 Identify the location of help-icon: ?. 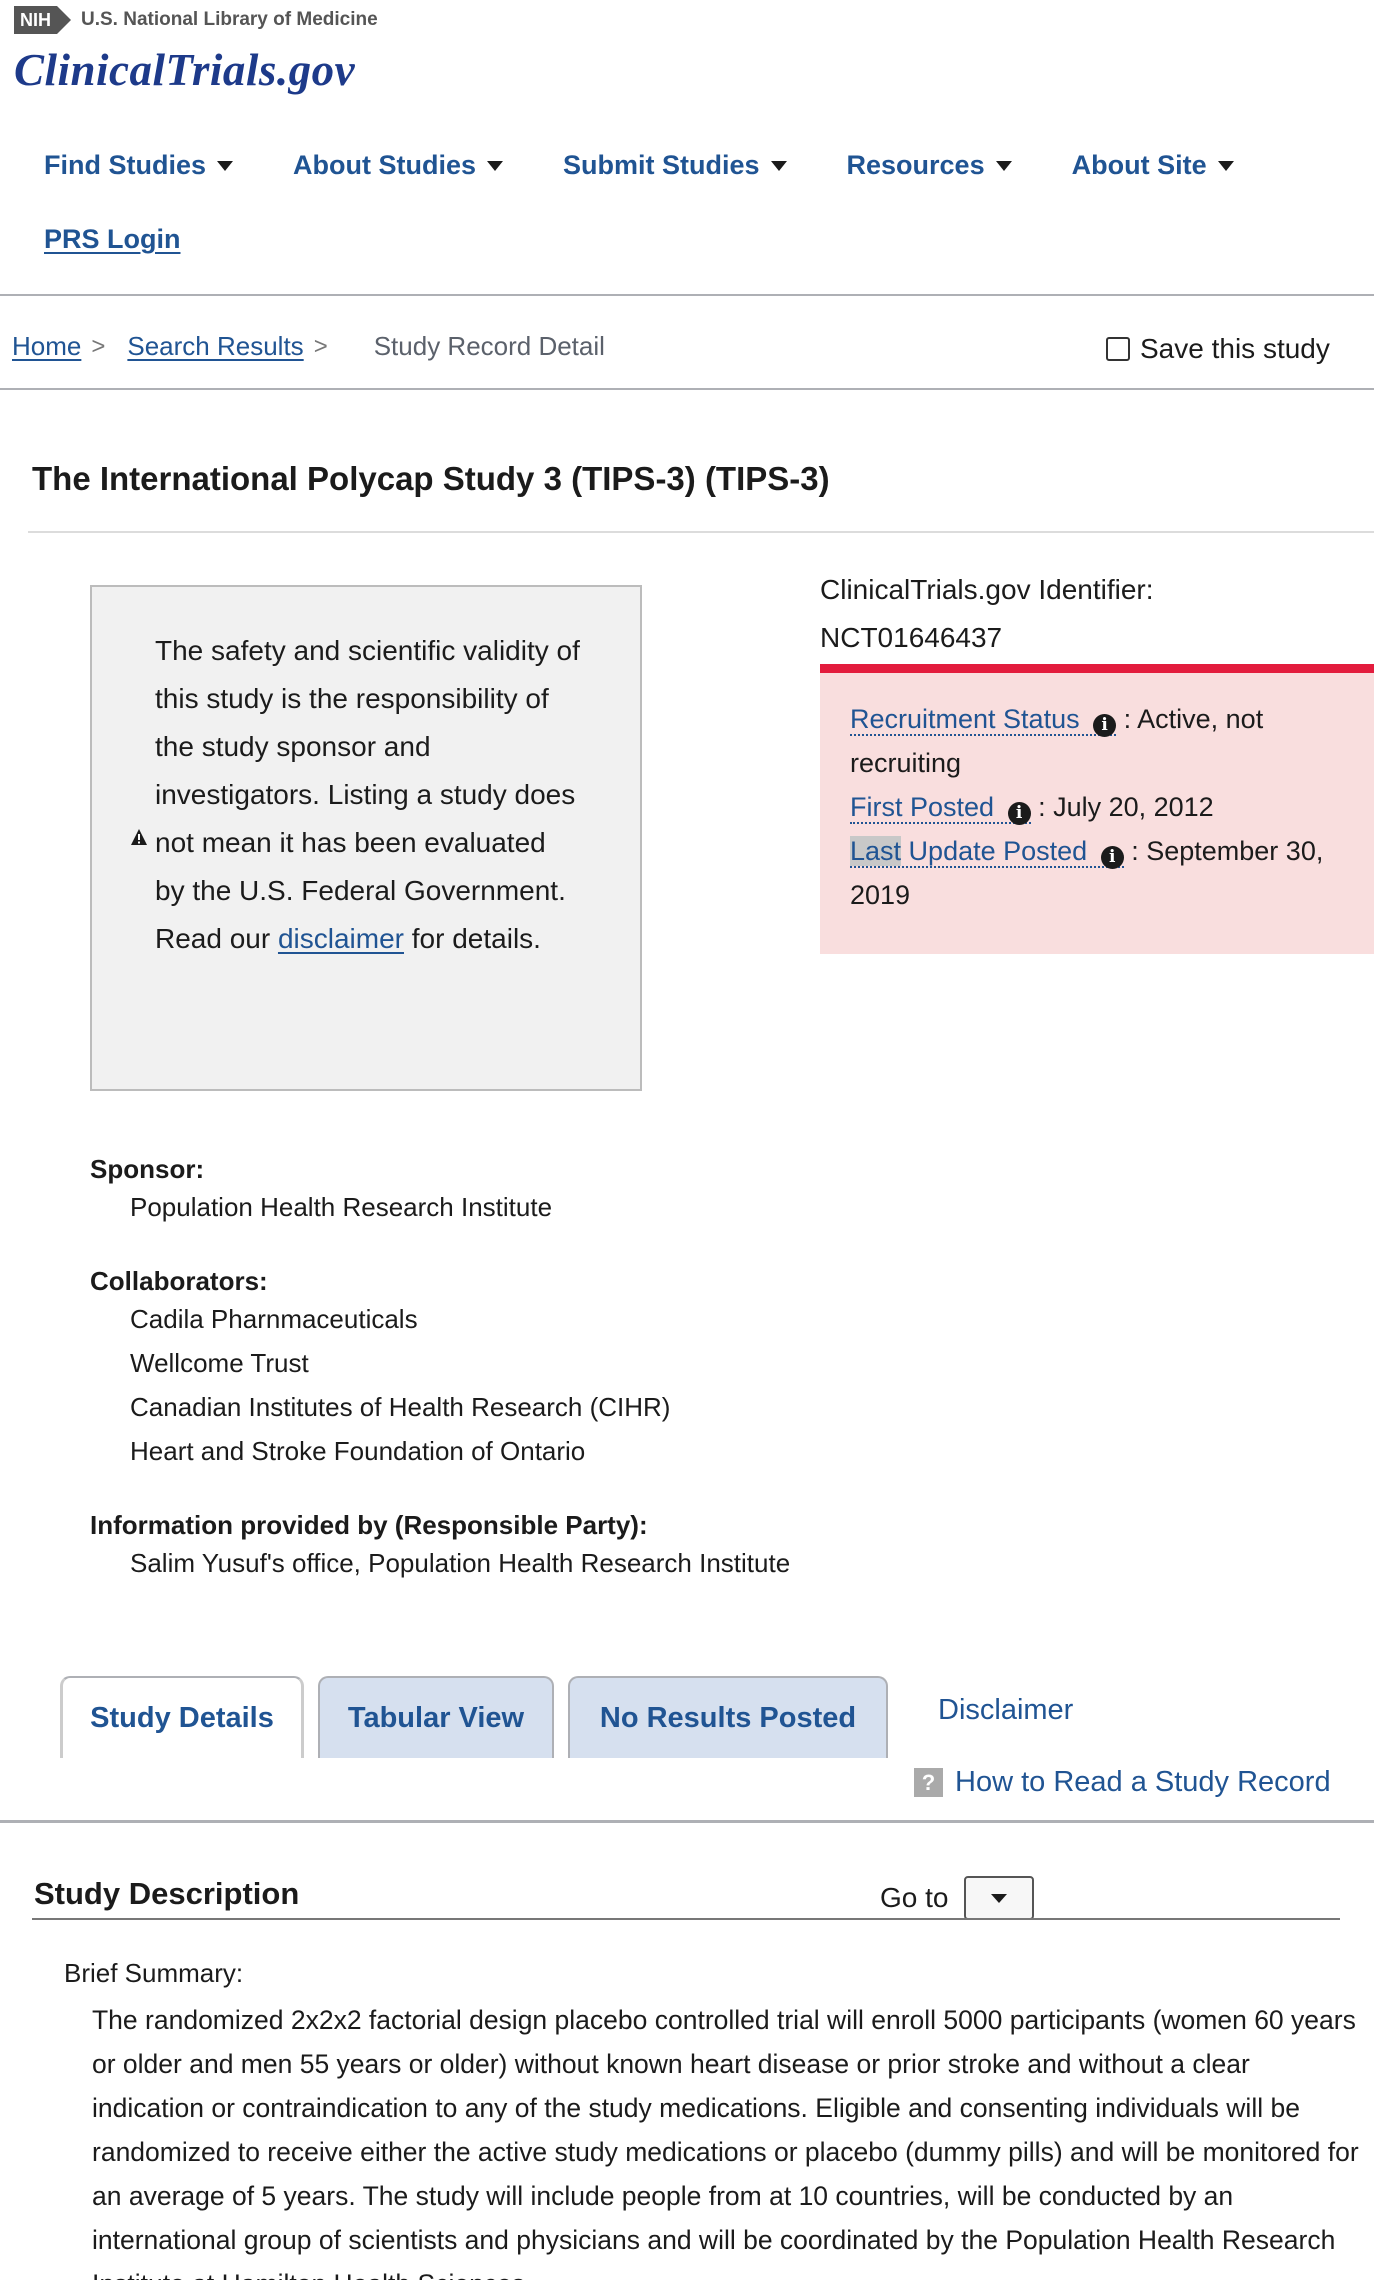
(928, 1782).